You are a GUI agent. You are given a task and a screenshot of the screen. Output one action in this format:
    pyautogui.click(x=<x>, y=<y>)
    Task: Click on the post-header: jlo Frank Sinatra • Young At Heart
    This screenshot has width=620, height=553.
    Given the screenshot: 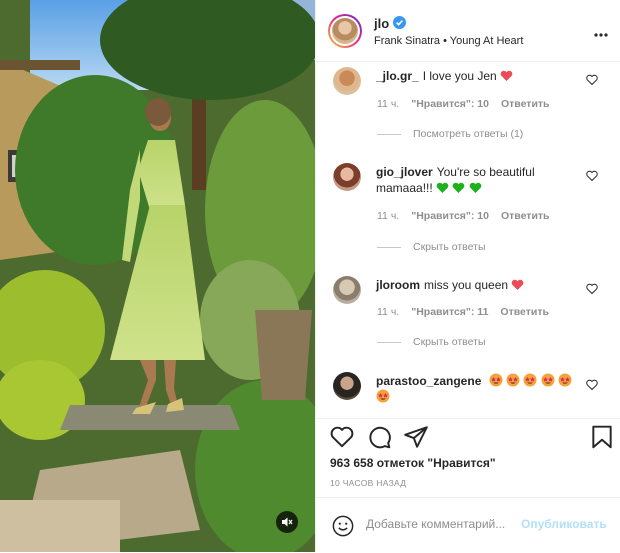 What is the action you would take?
    pyautogui.click(x=468, y=31)
    